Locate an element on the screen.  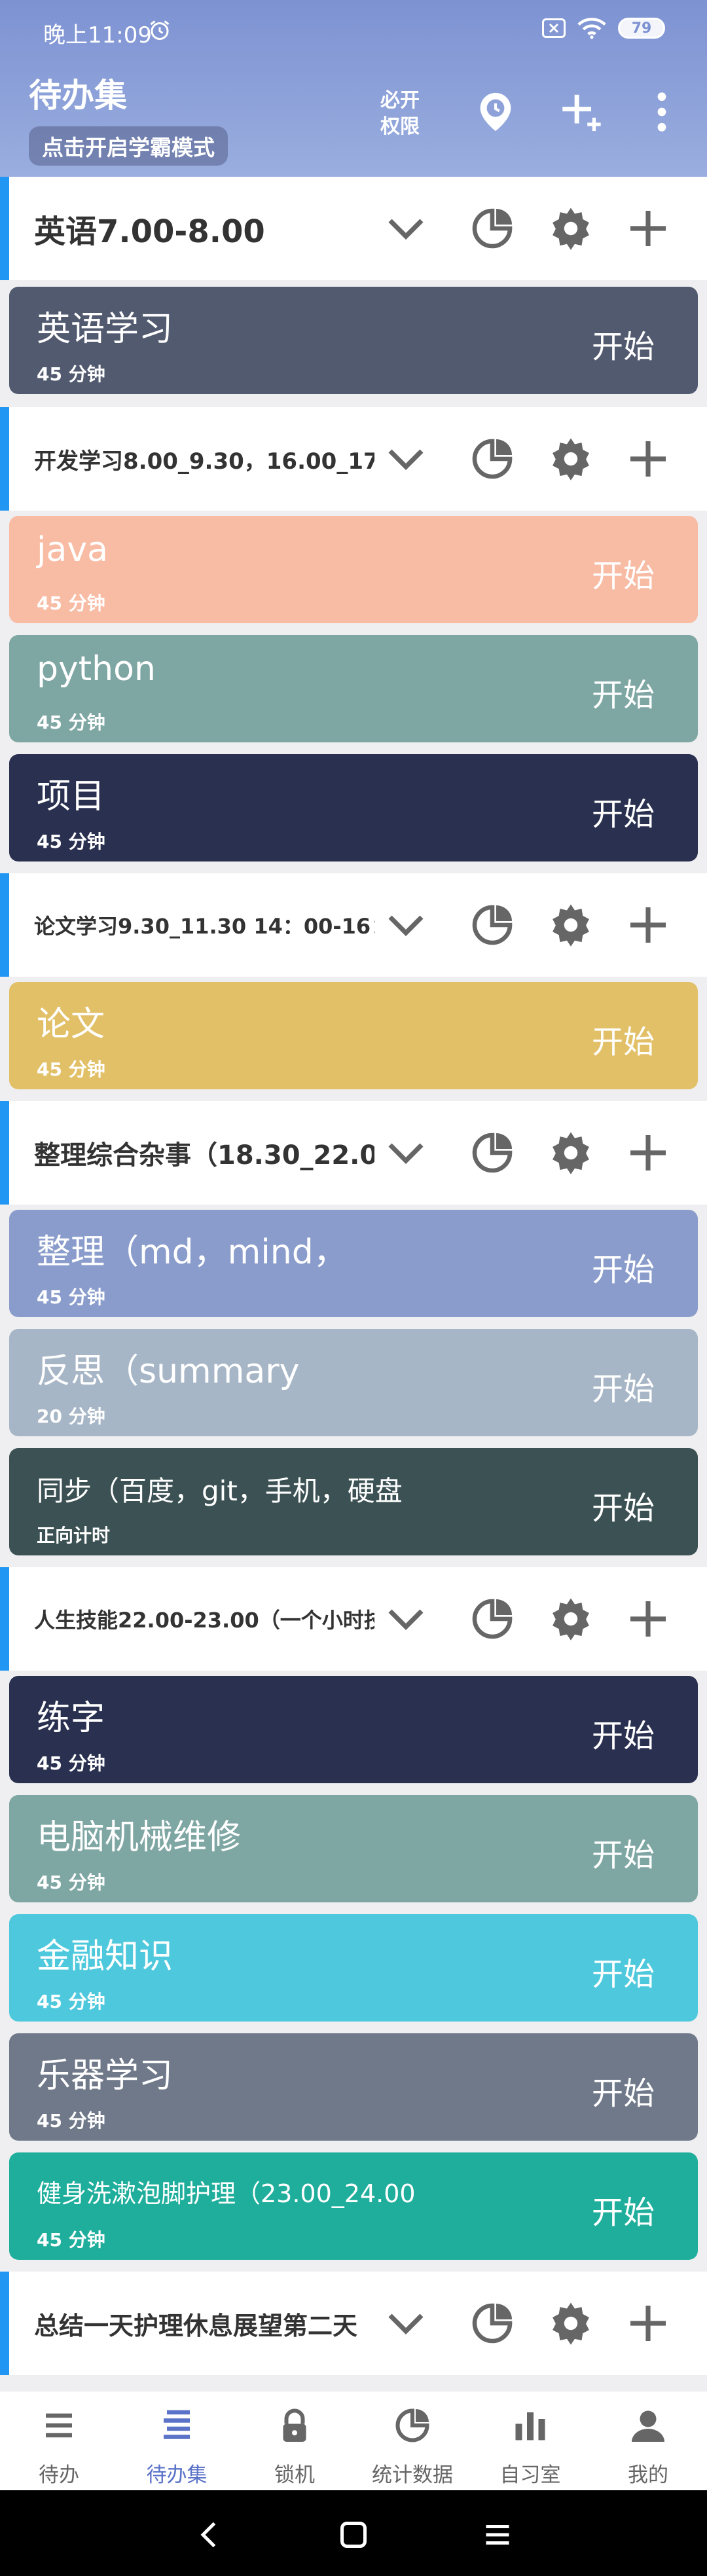
task-card: 电脑机械维修 45 分钟 开始 is located at coordinates (353, 1848).